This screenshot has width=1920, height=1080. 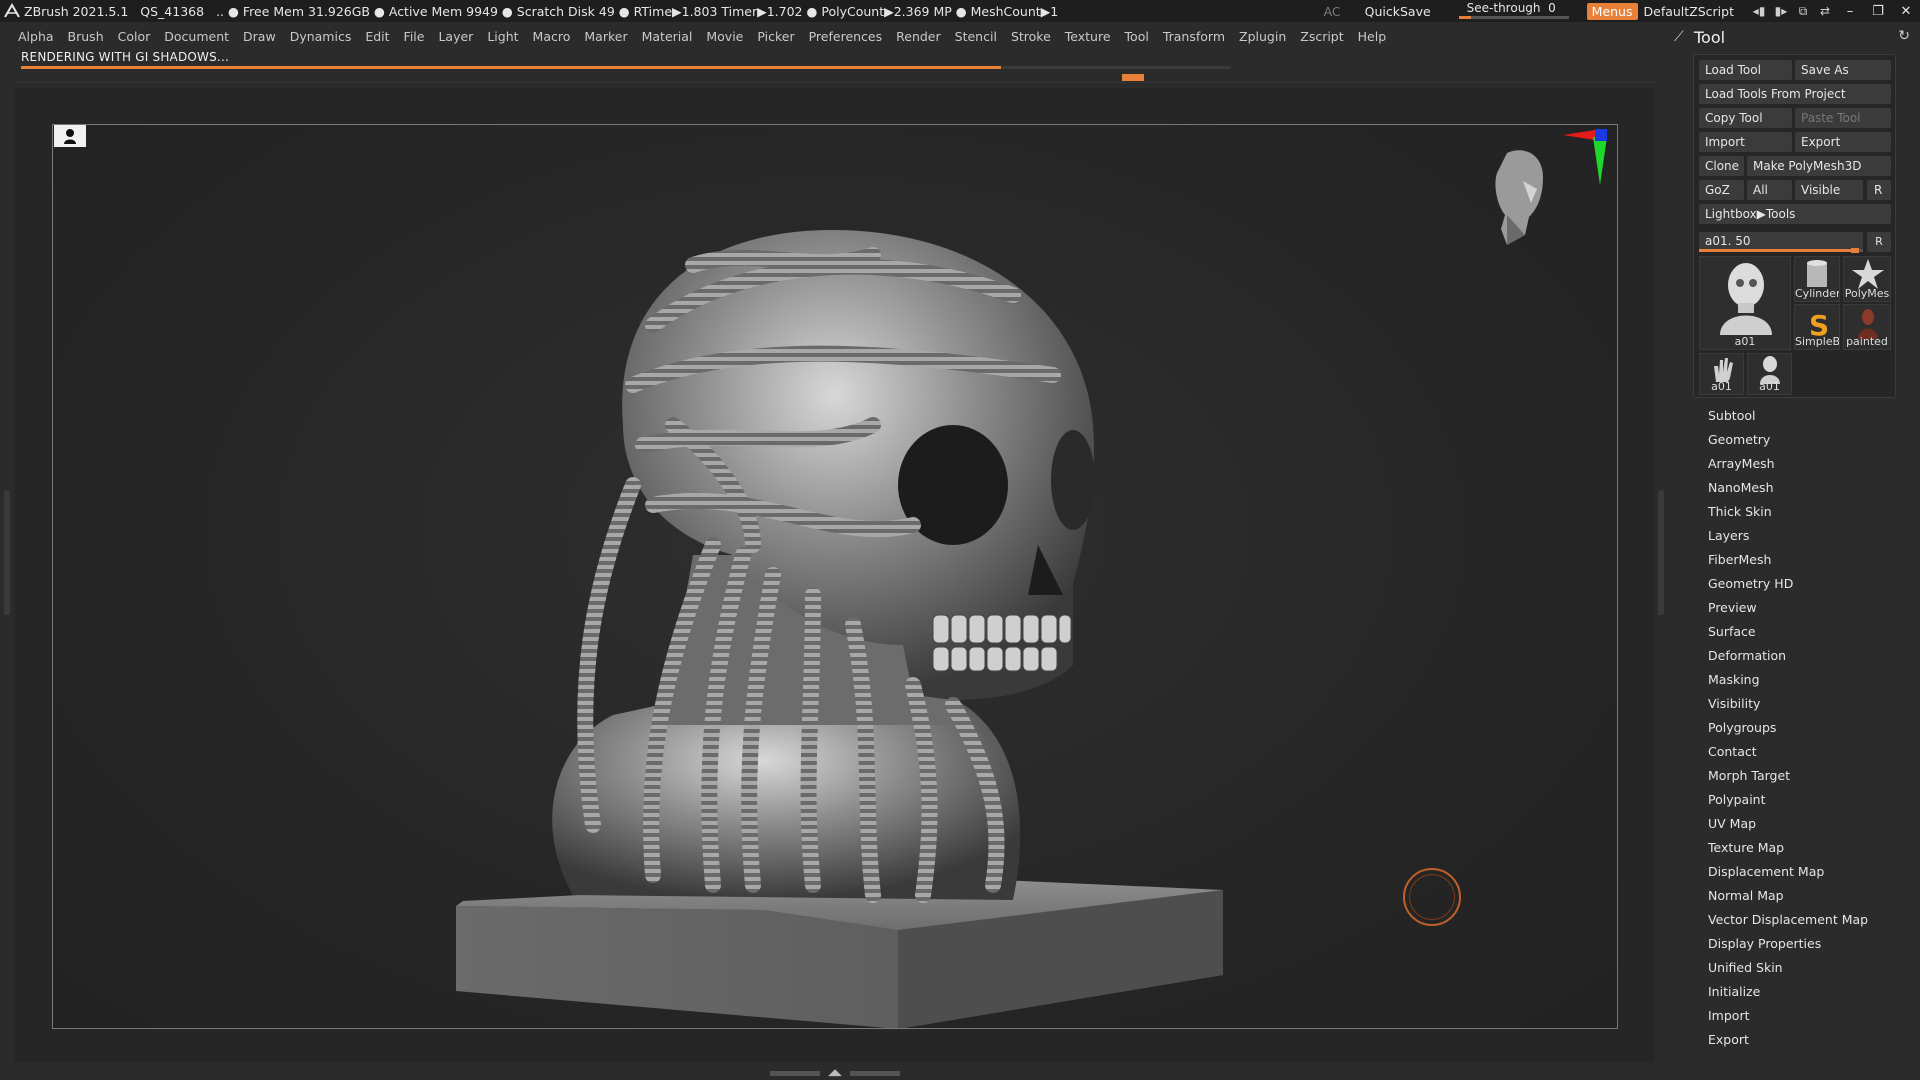 What do you see at coordinates (1769, 190) in the screenshot?
I see `goz-all-button: All` at bounding box center [1769, 190].